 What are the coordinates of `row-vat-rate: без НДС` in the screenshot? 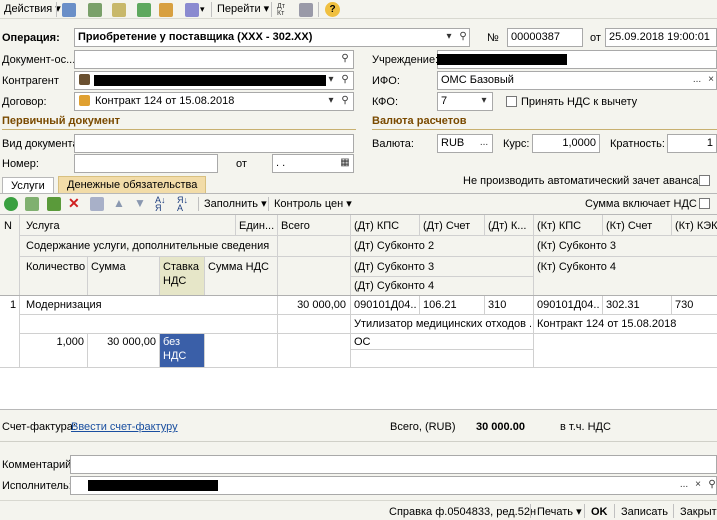 It's located at (183, 349).